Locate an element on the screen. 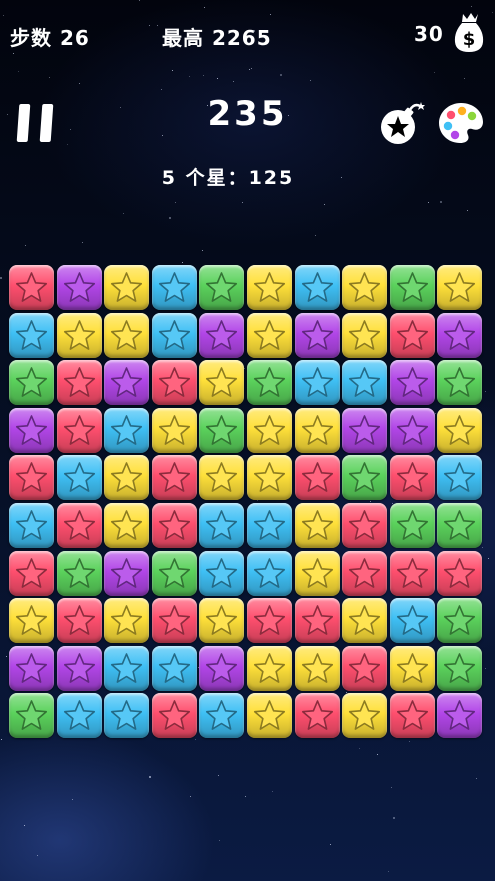  bomb-button is located at coordinates (403, 123).